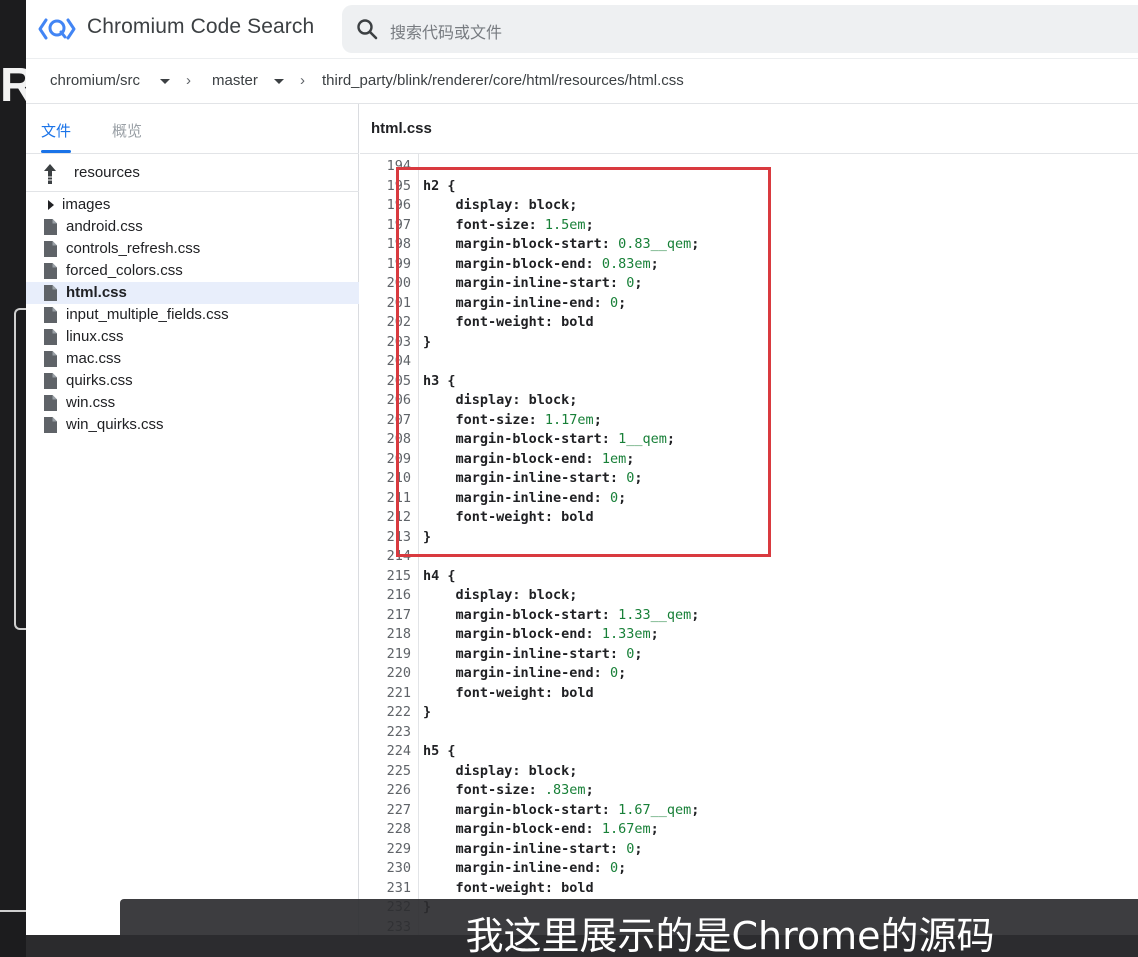 The width and height of the screenshot is (1138, 957). What do you see at coordinates (446, 31) in the screenshot?
I see `search-input-placeholder: 搜索代码或文件` at bounding box center [446, 31].